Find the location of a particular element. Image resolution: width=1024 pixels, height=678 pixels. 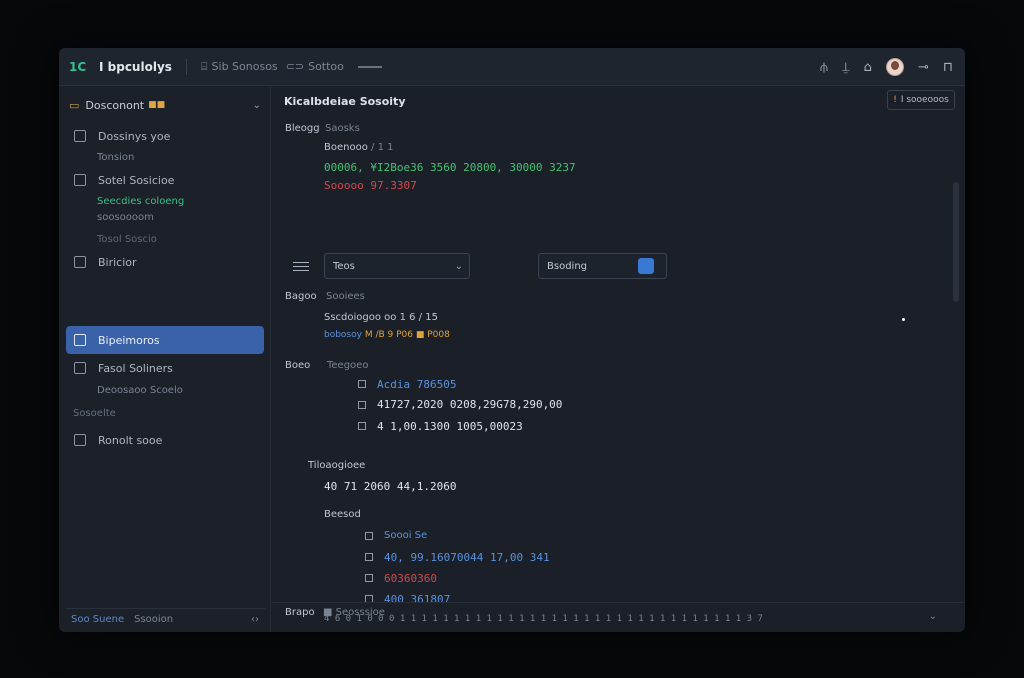

workspace-icon: ▭ is located at coordinates (74, 105).